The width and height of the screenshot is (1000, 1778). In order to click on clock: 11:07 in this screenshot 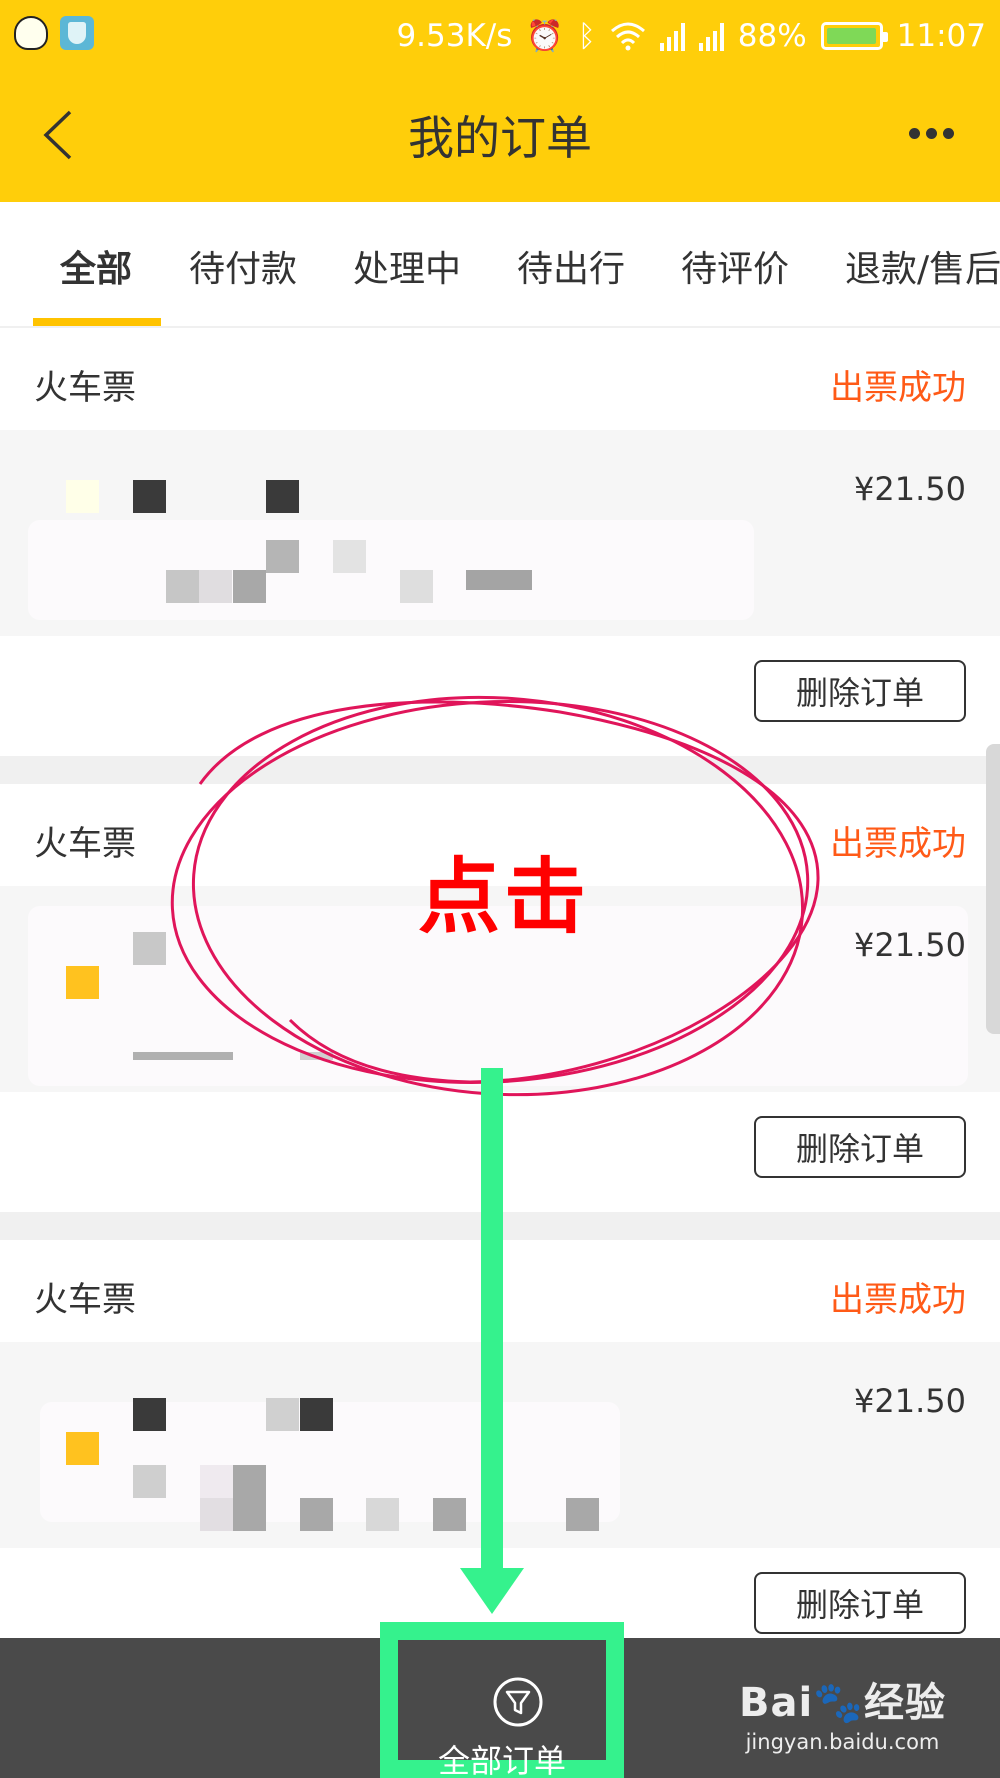, I will do `click(941, 36)`.